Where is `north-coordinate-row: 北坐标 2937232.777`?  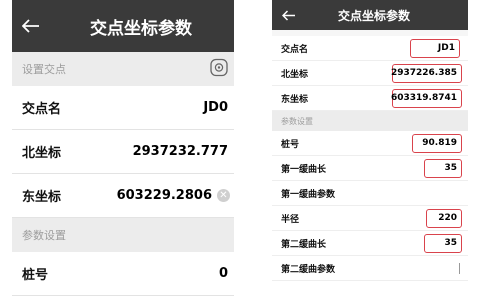 north-coordinate-row: 北坐标 2937232.777 is located at coordinates (123, 152).